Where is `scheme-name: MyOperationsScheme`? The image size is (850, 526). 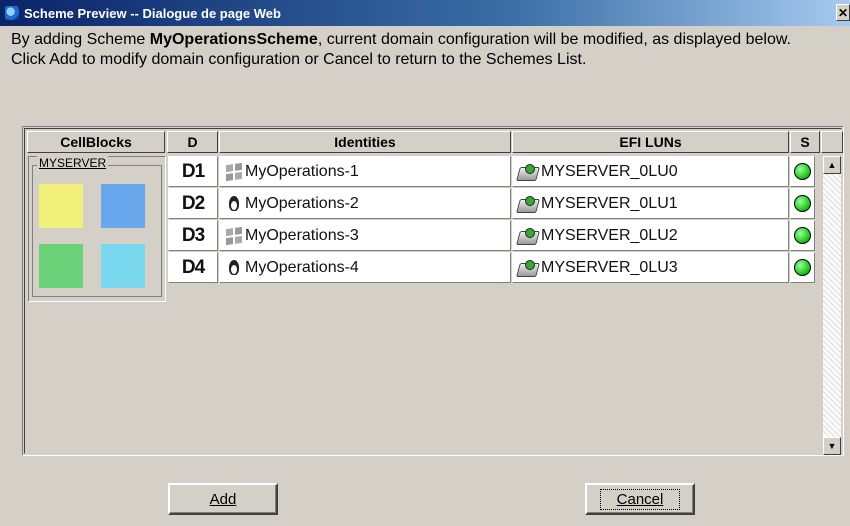
scheme-name: MyOperationsScheme is located at coordinates (233, 39).